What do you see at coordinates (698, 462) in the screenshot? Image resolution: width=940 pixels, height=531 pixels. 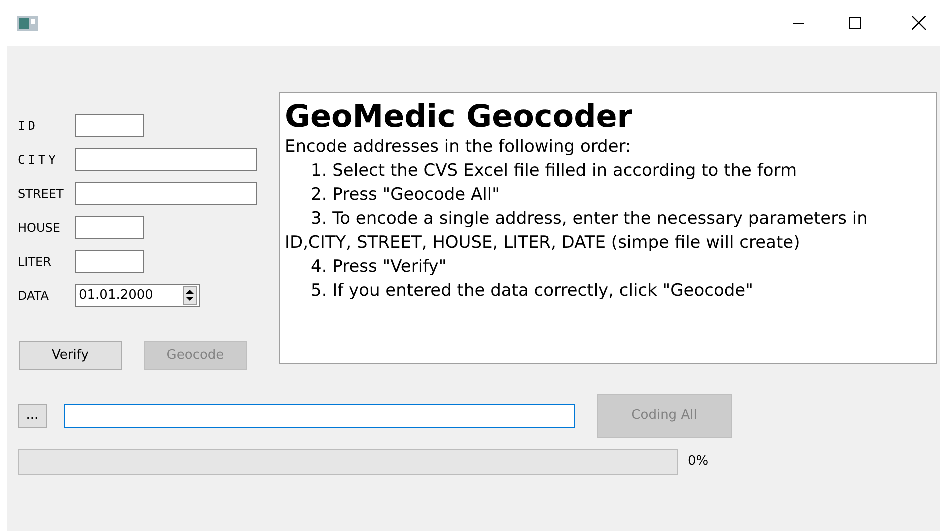 I see `progress-reading: 0%` at bounding box center [698, 462].